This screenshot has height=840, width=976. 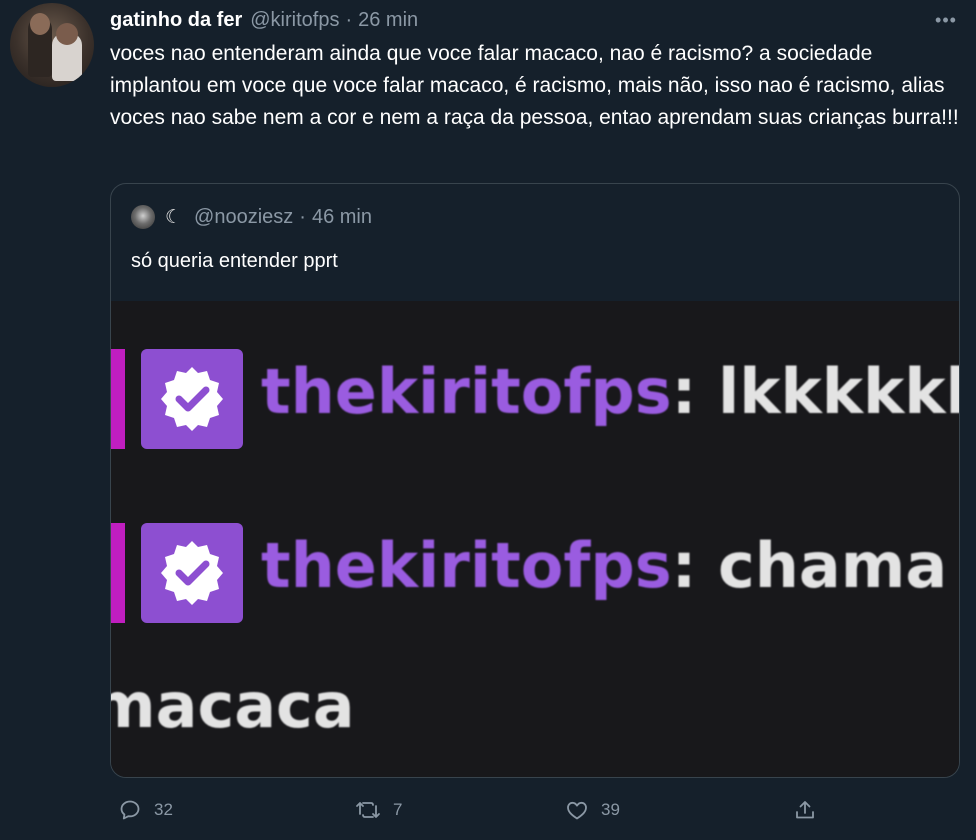 I want to click on like-icon, so click(x=577, y=810).